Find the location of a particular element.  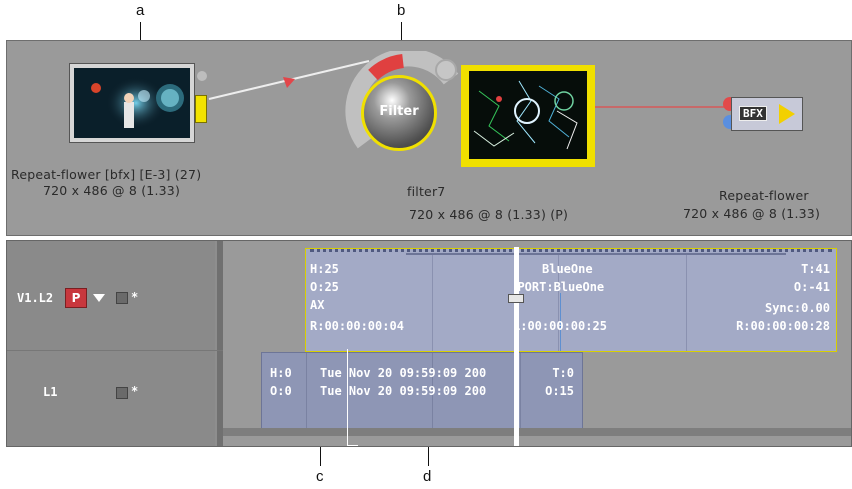

clip-lower-date1: Tue Nov 20 09:59:09 200 is located at coordinates (403, 373).